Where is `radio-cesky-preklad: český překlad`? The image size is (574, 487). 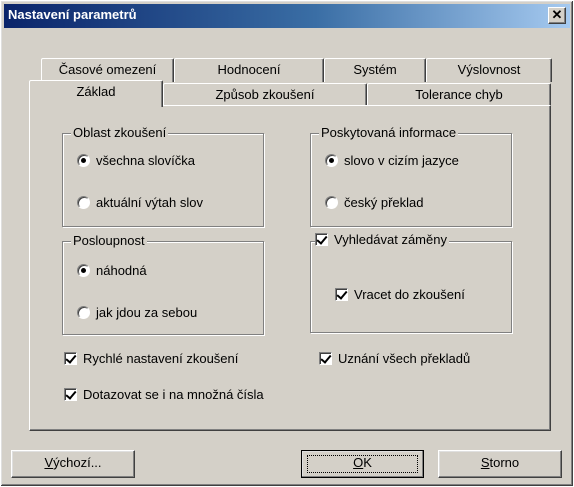
radio-cesky-preklad: český překlad is located at coordinates (374, 204).